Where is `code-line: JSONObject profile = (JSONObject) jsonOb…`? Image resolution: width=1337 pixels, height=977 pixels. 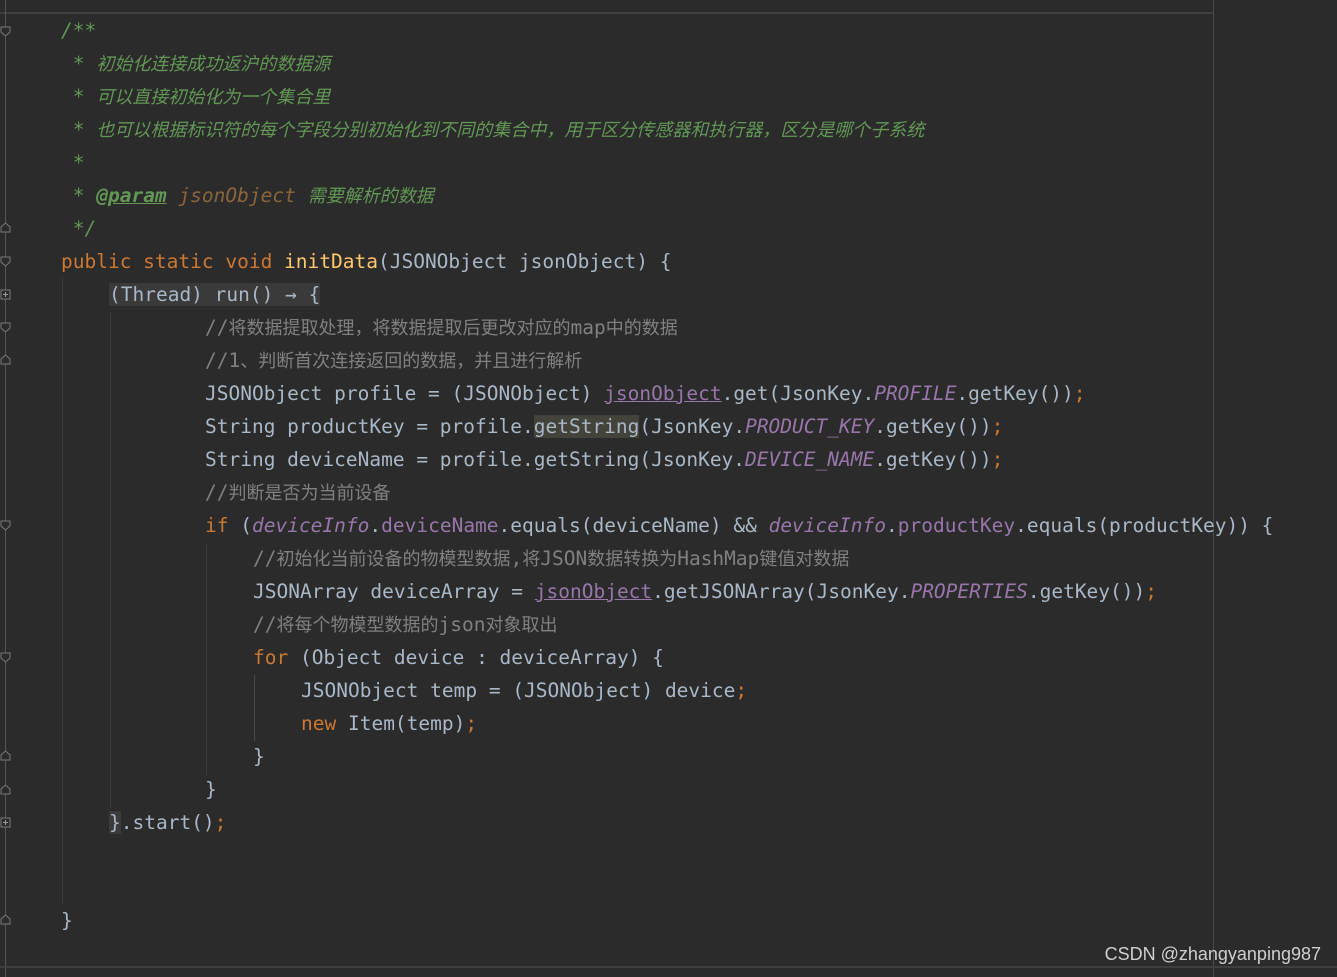
code-line: JSONObject profile = (JSONObject) jsonOb… is located at coordinates (645, 393).